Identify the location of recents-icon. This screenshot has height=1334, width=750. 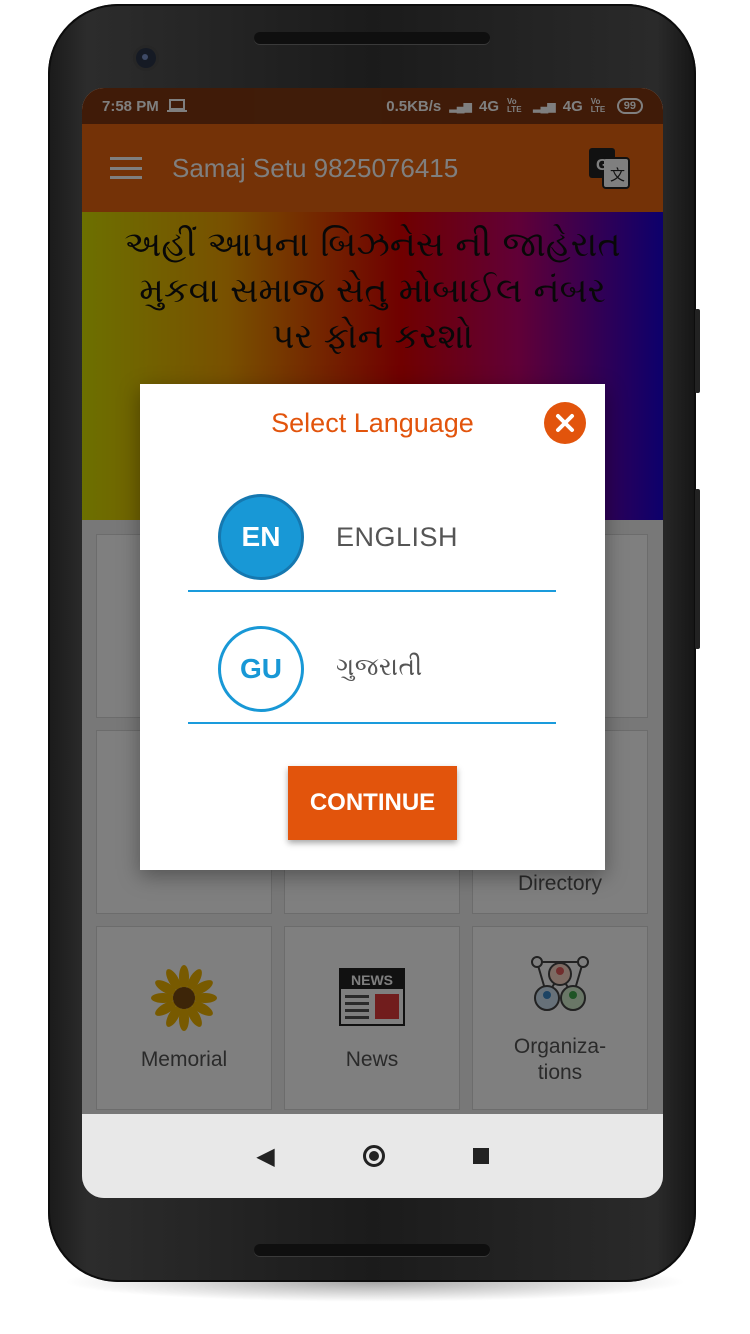
(480, 1156).